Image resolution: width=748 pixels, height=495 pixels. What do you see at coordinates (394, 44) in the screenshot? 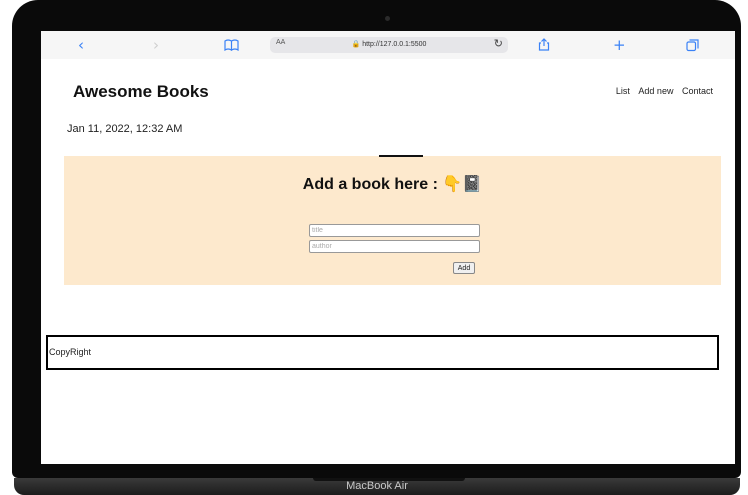
I see `url-value: http://127.0.0.1:5500` at bounding box center [394, 44].